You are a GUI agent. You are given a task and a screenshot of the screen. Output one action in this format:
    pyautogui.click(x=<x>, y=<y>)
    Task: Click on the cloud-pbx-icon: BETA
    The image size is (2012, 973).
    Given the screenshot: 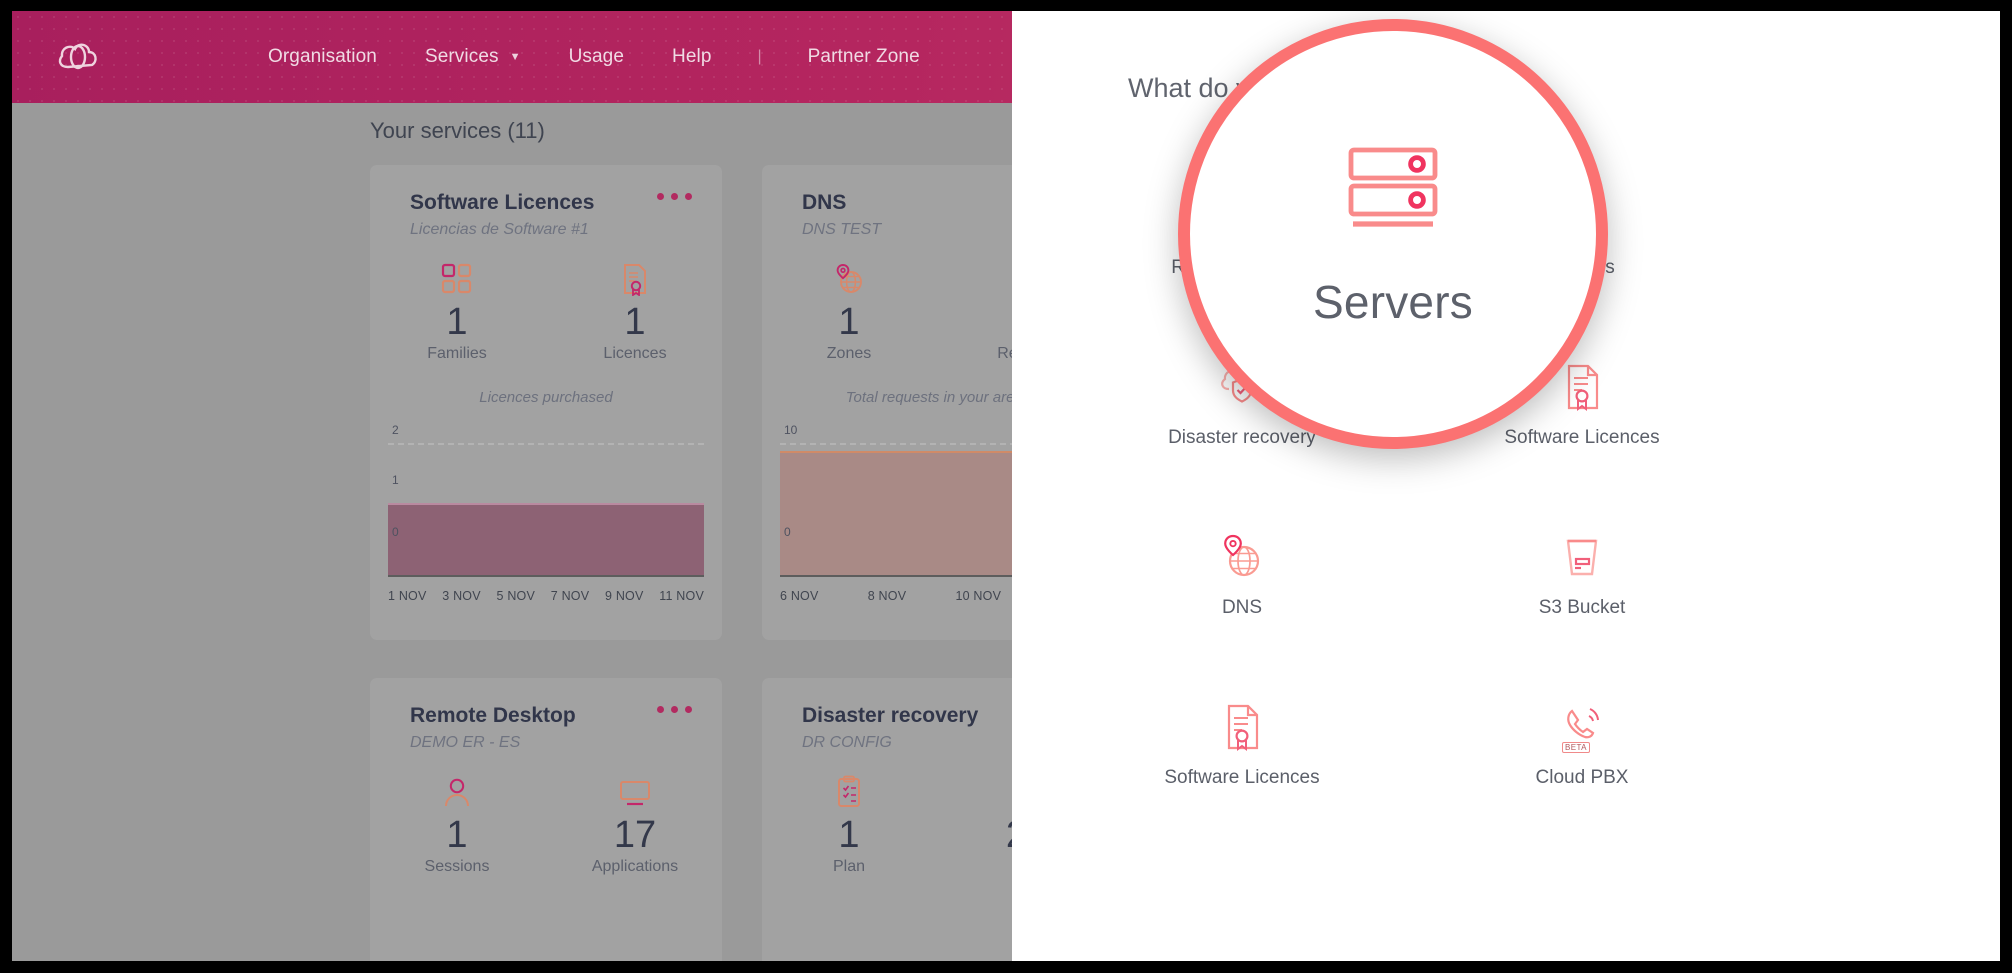 What is the action you would take?
    pyautogui.click(x=1582, y=722)
    